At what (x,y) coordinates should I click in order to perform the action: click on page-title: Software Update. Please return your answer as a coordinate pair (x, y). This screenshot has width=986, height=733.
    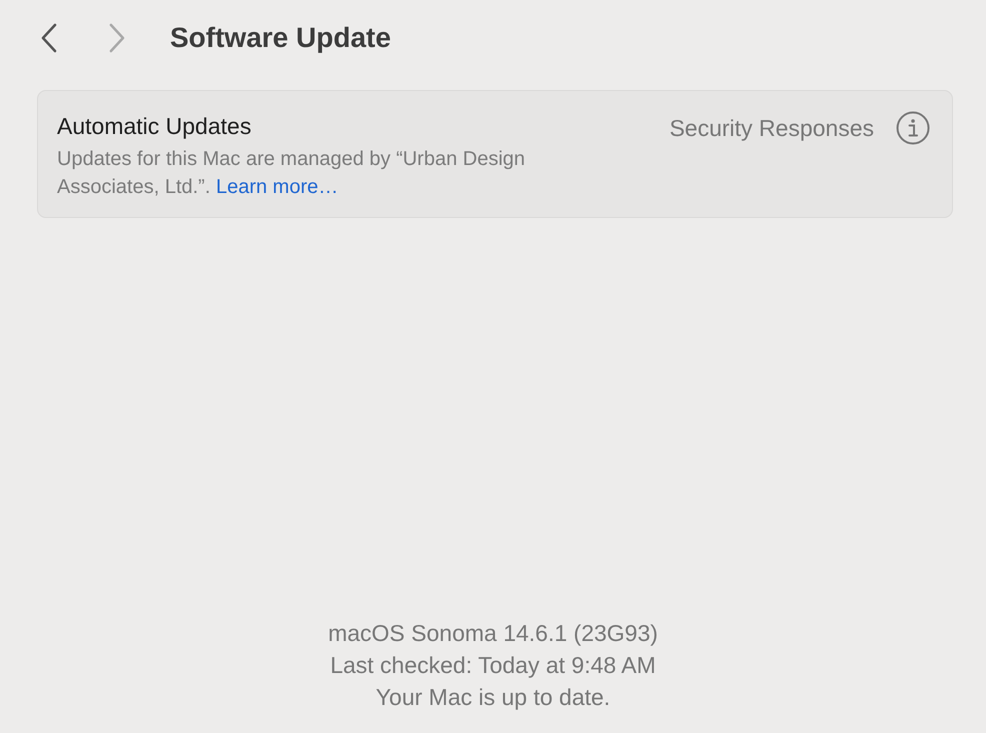
    Looking at the image, I should click on (280, 38).